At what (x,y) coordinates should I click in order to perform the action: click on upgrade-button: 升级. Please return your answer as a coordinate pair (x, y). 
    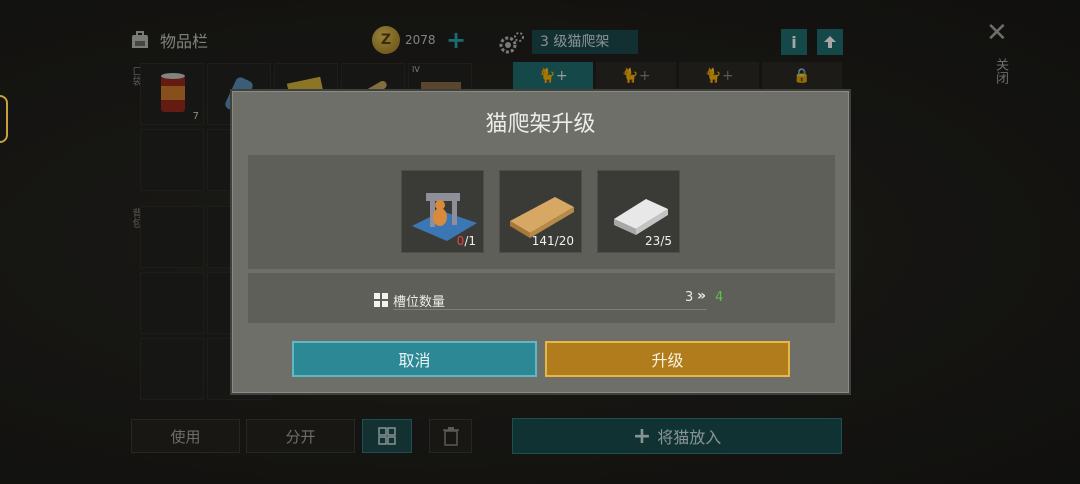
    Looking at the image, I should click on (667, 359).